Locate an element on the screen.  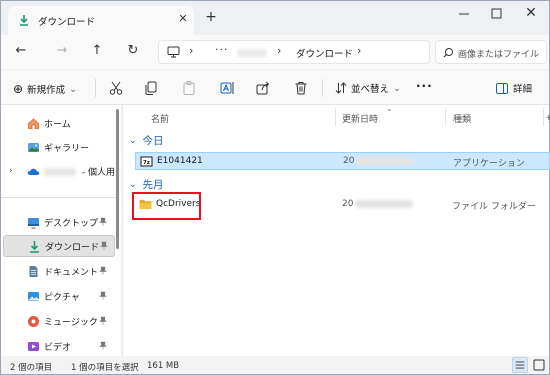
document-icon is located at coordinates (33, 271).